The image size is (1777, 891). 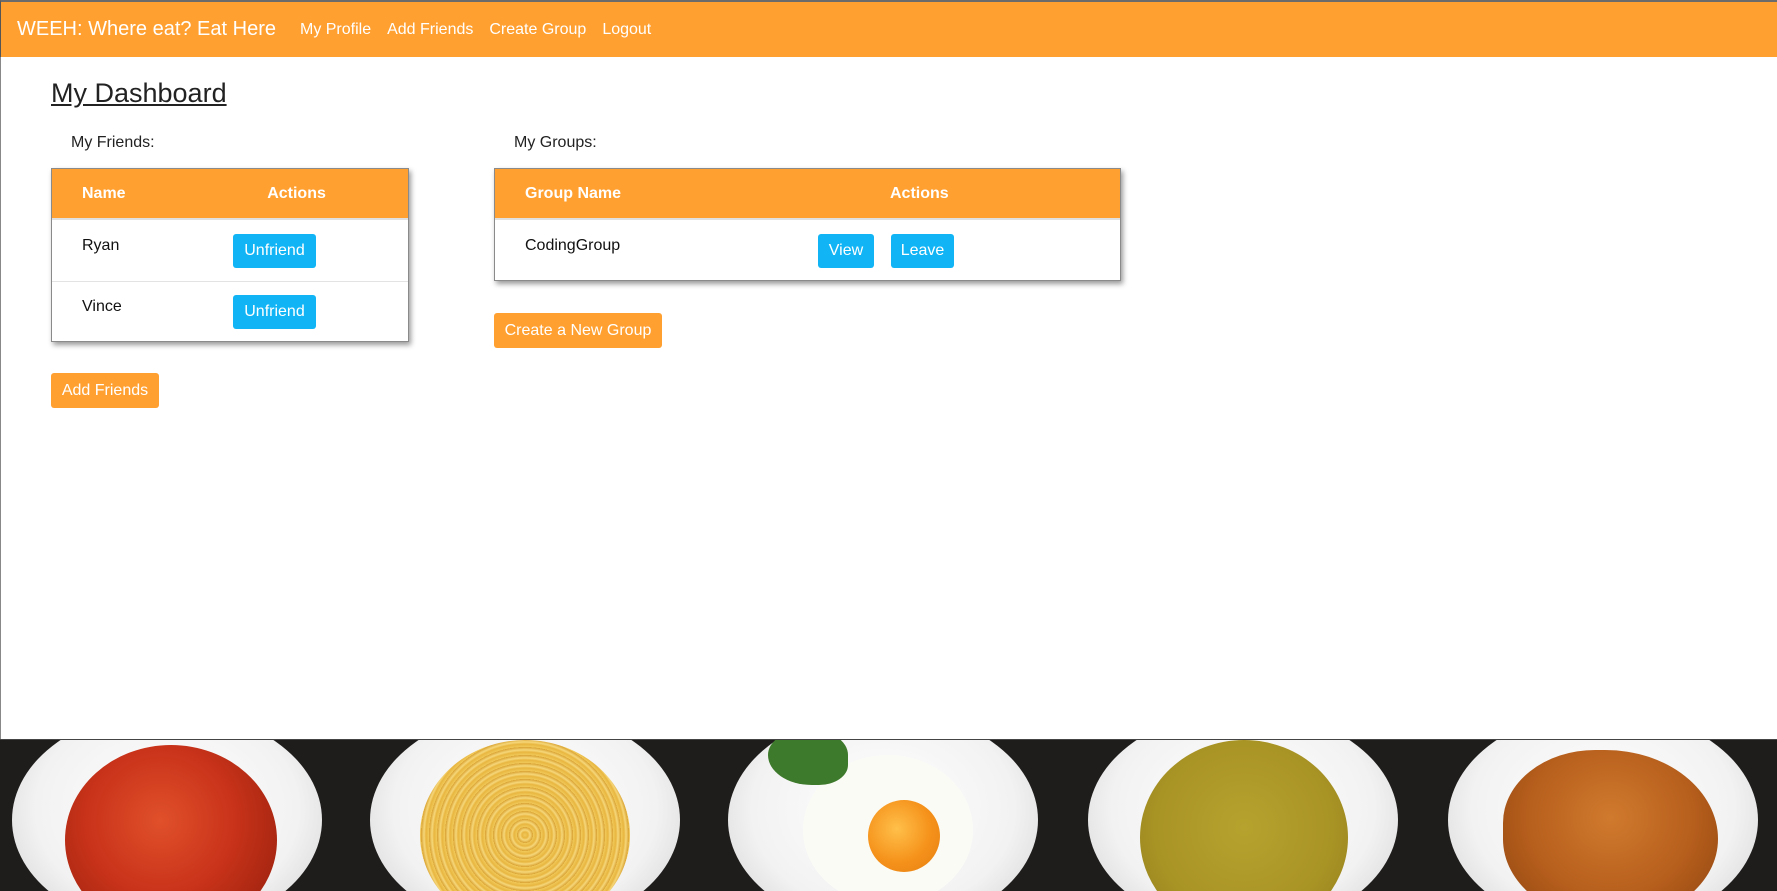 What do you see at coordinates (230, 312) in the screenshot?
I see `table-row: Vince Unfriend` at bounding box center [230, 312].